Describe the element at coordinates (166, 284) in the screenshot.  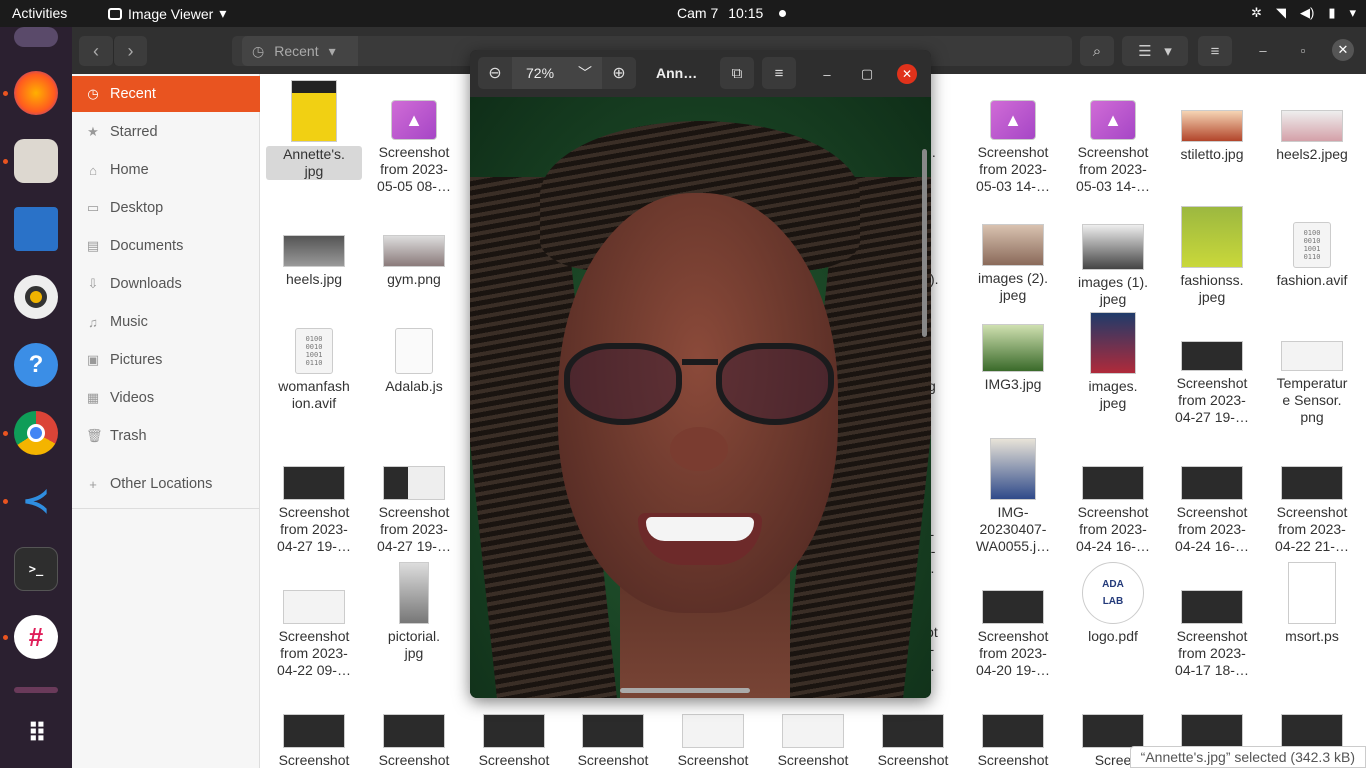
I see `sidebar-item-downloads: ⇩ Downloads` at that location.